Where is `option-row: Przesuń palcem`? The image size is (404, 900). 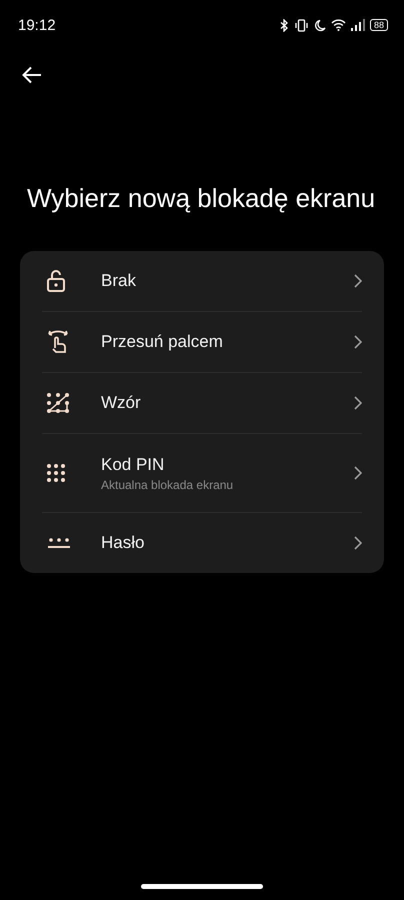 option-row: Przesuń palcem is located at coordinates (202, 342).